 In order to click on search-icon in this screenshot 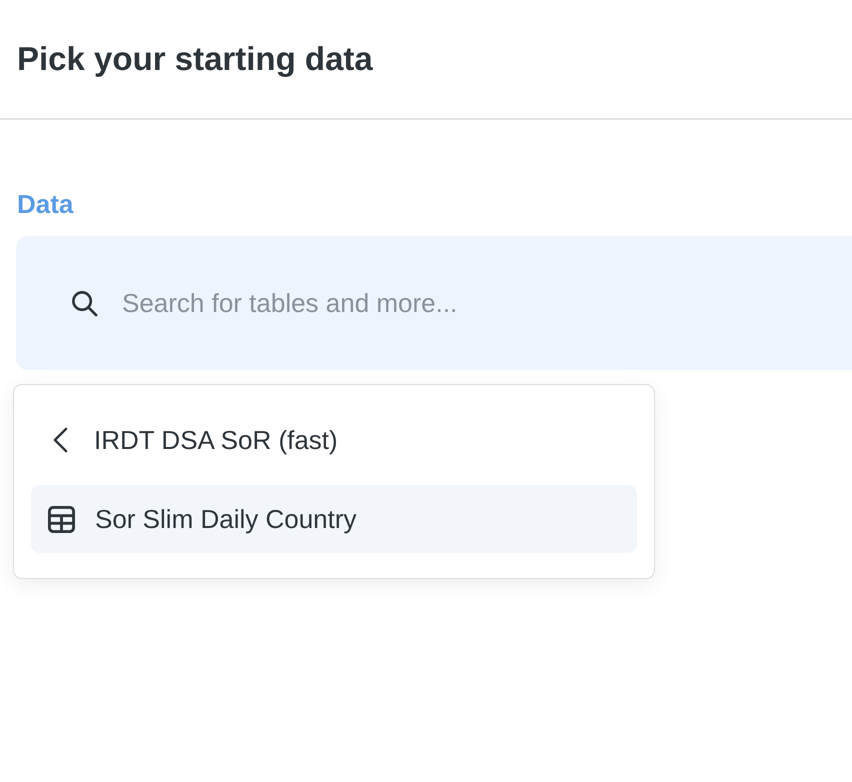, I will do `click(84, 303)`.